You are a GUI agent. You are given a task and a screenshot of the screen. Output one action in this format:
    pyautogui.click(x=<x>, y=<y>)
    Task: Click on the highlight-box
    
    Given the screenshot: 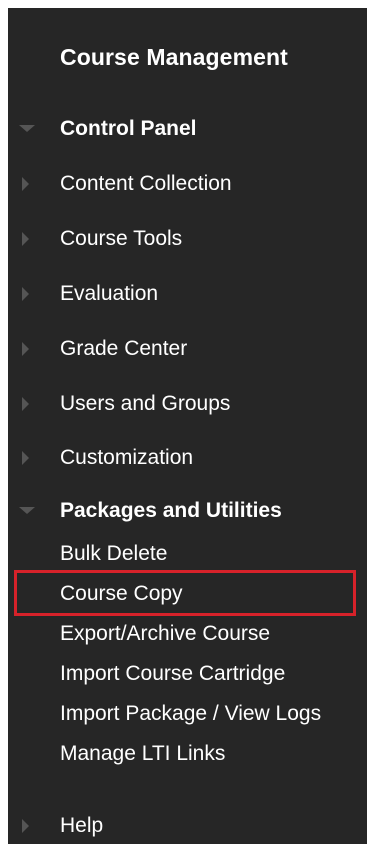 What is the action you would take?
    pyautogui.click(x=185, y=593)
    